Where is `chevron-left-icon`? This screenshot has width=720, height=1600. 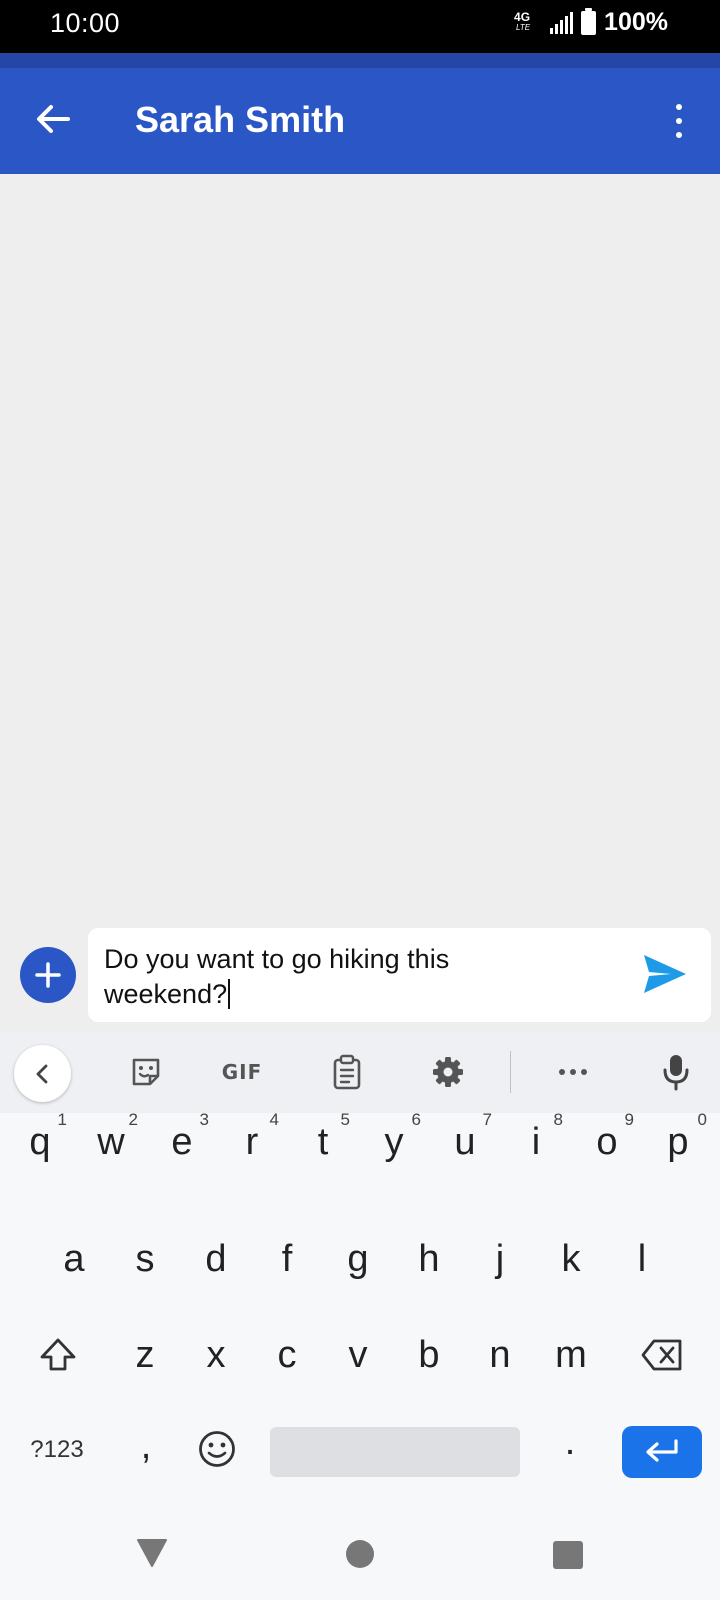 chevron-left-icon is located at coordinates (42, 1073).